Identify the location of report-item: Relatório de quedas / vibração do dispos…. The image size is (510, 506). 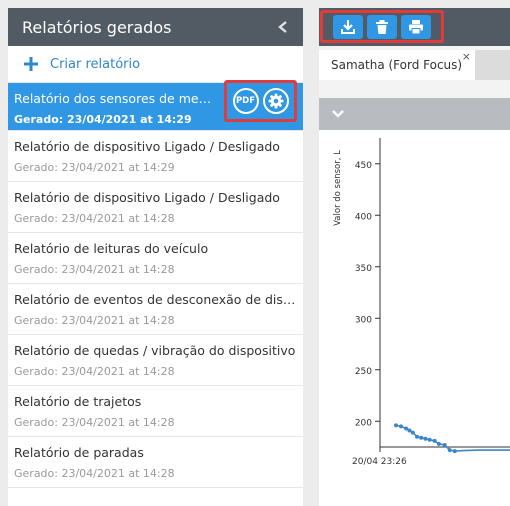
(155, 360).